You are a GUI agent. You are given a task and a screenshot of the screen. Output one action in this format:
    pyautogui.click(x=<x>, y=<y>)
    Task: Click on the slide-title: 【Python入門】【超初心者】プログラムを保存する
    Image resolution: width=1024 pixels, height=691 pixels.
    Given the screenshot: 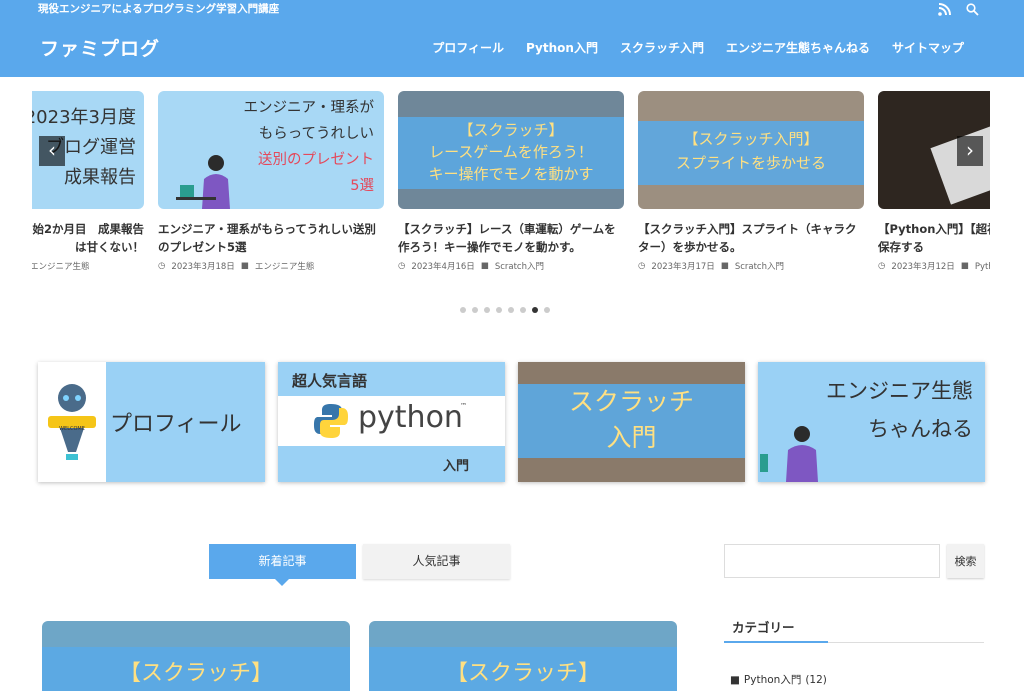 What is the action you would take?
    pyautogui.click(x=934, y=238)
    